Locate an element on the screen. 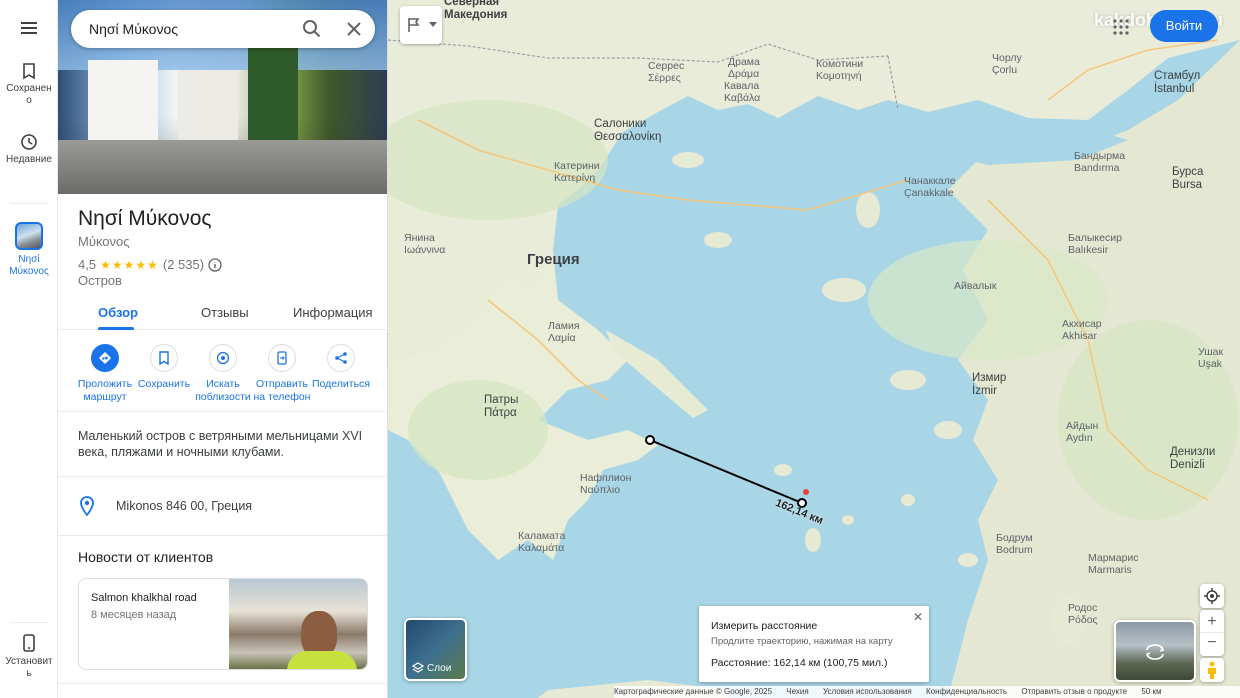 This screenshot has width=1240, height=698. label-denizli: Денизли Denizli is located at coordinates (1193, 458).